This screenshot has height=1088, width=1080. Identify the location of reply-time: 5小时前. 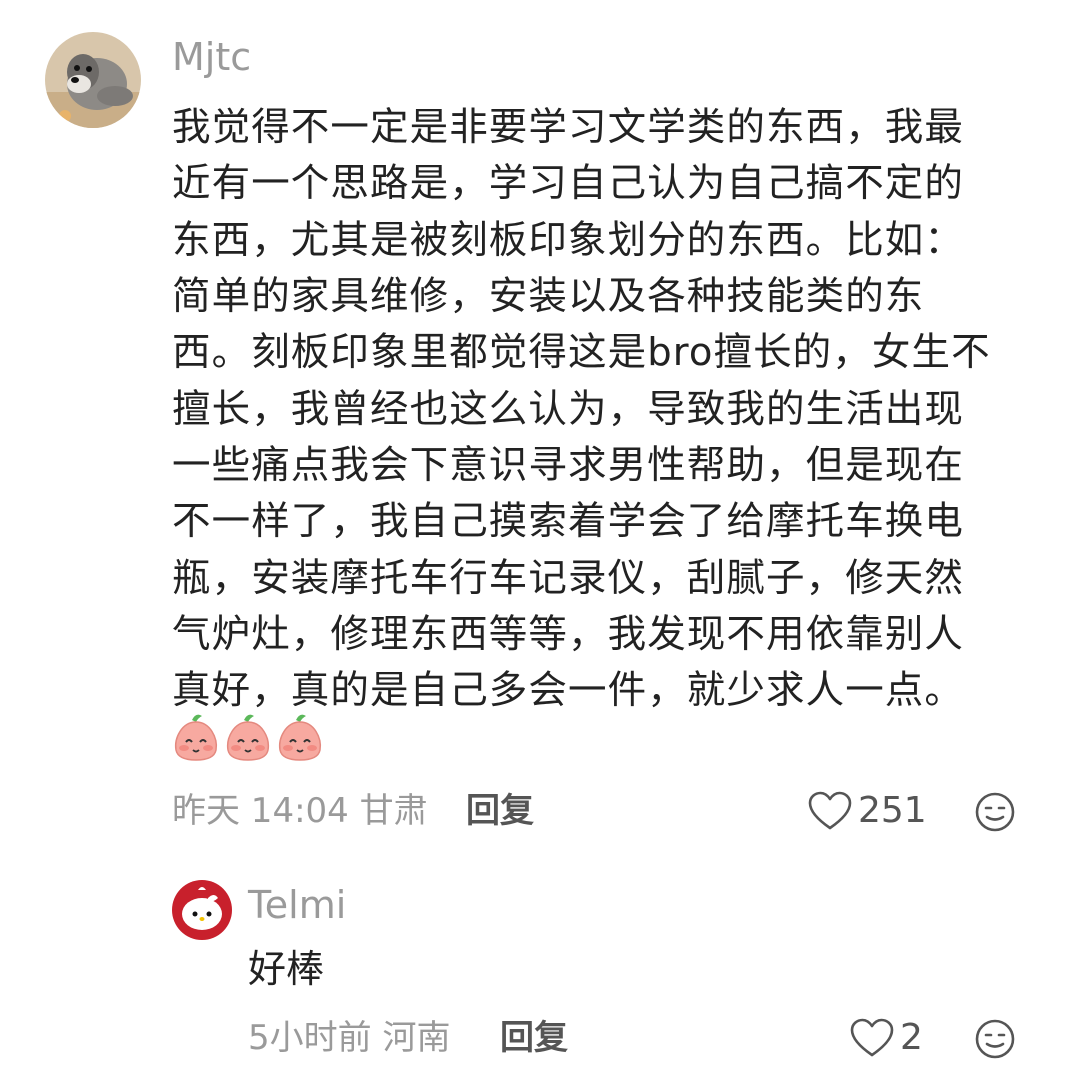
(310, 1038).